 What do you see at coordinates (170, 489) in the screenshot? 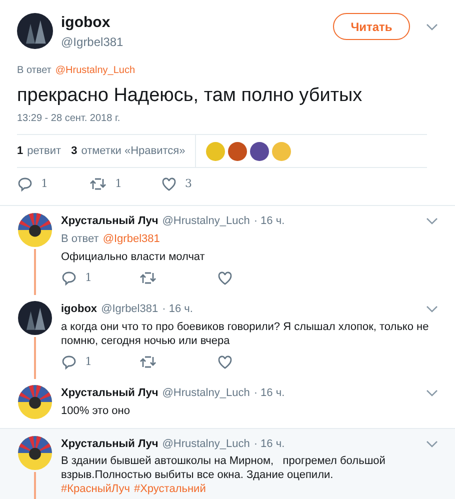
I see `hashtag-link: #Хрустальний` at bounding box center [170, 489].